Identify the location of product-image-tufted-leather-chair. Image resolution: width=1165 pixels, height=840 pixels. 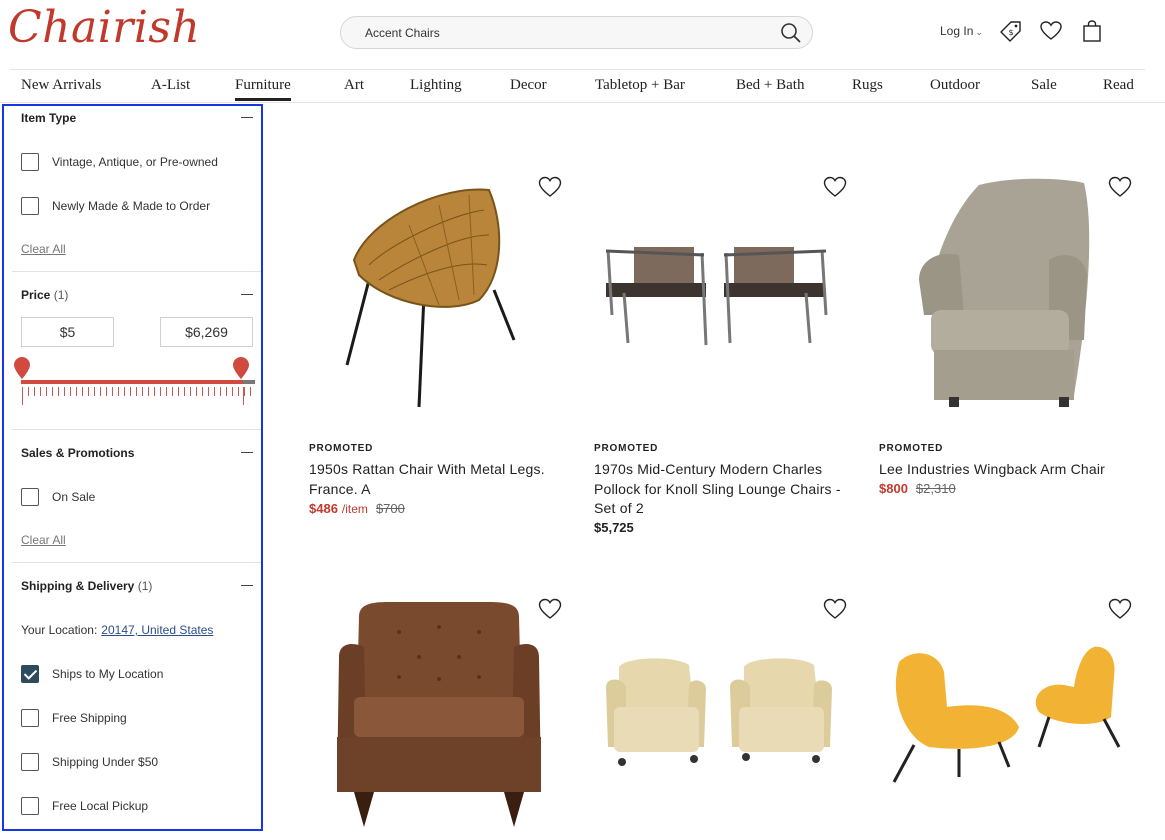
(439, 712).